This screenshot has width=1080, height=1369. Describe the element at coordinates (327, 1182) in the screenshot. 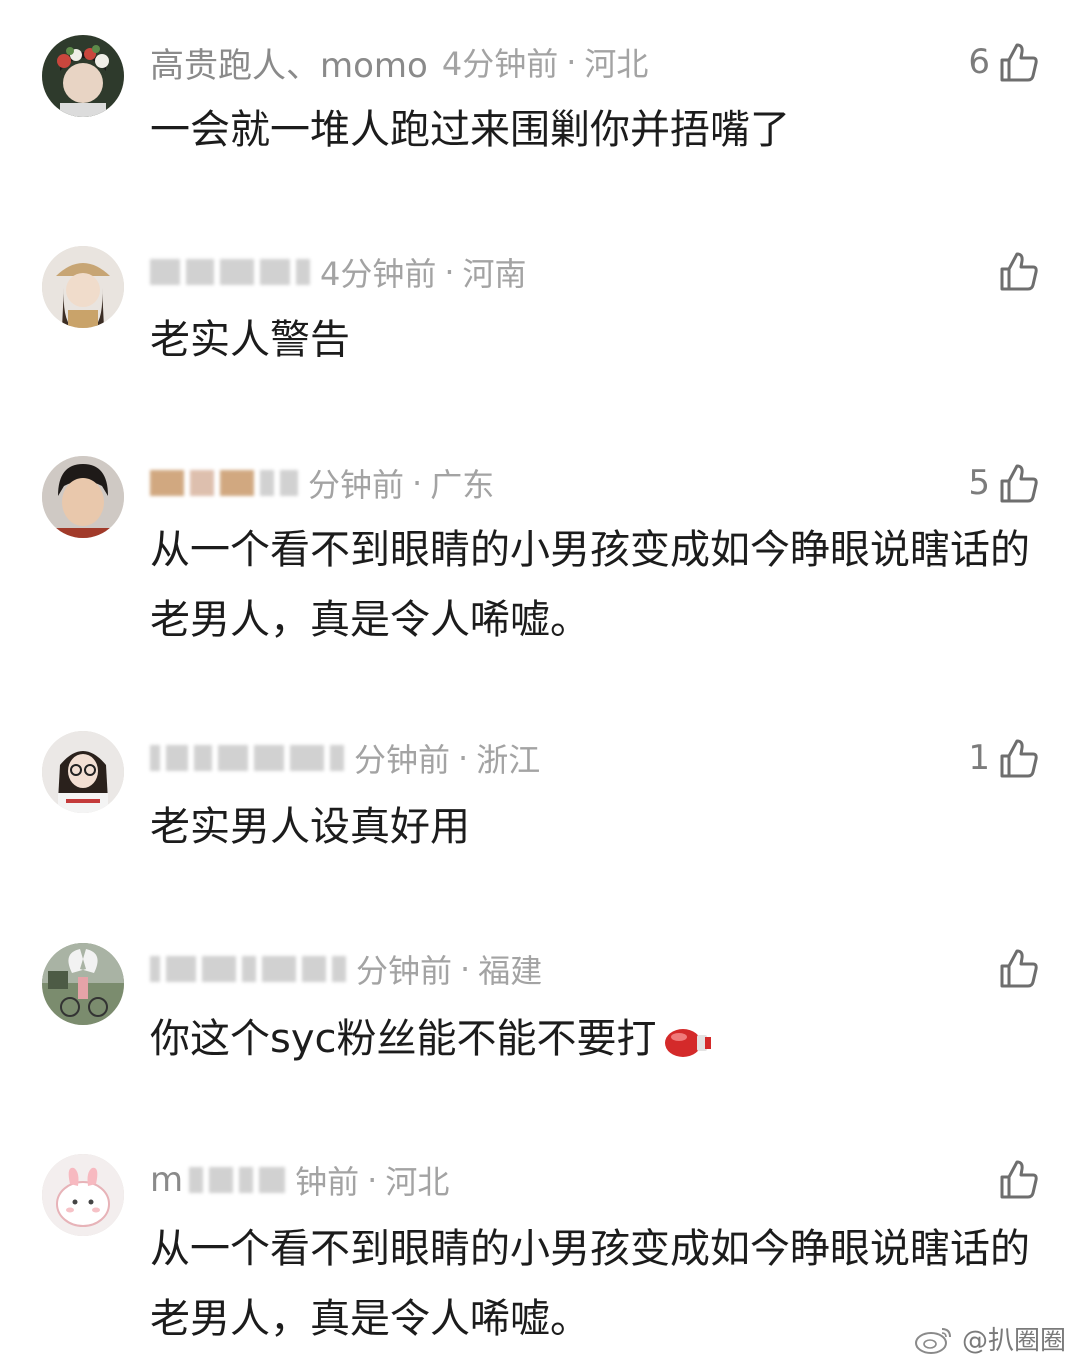

I see `comment-time: 钟前` at that location.